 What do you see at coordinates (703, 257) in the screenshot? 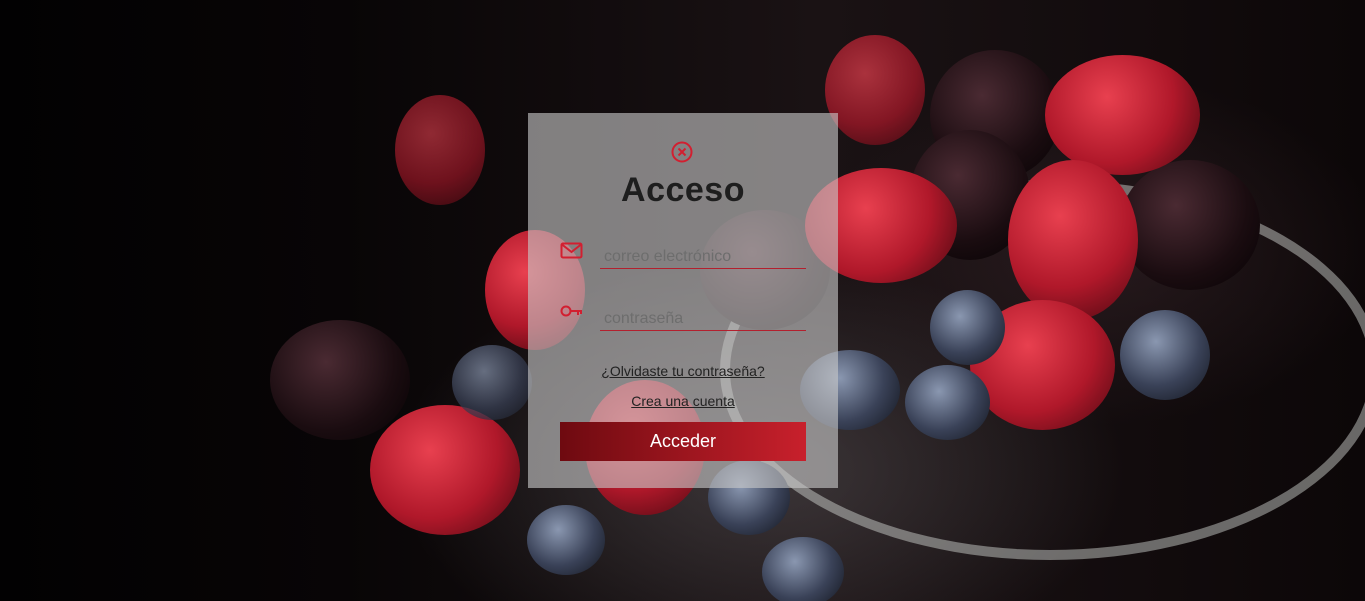
I see `email-input` at bounding box center [703, 257].